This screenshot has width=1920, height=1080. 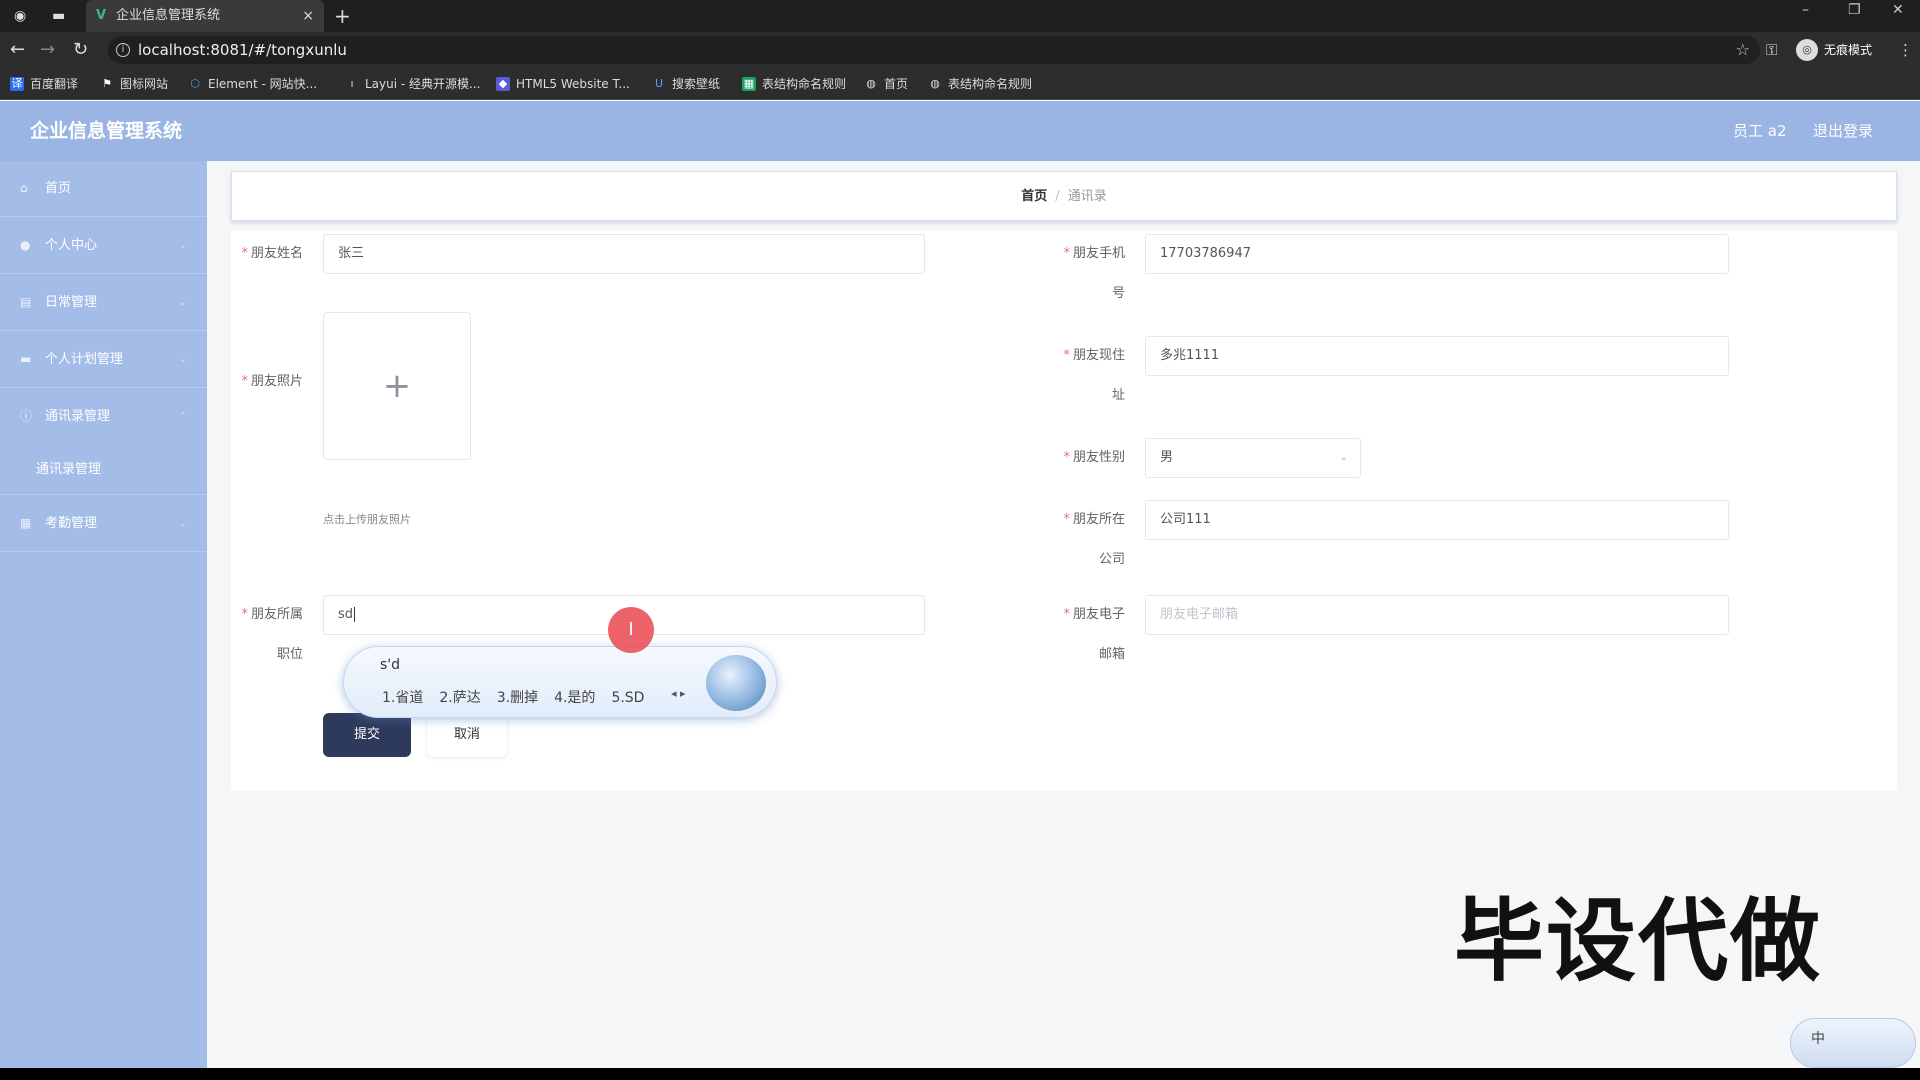 I want to click on more-menu-icon: ⋮, so click(x=1905, y=50).